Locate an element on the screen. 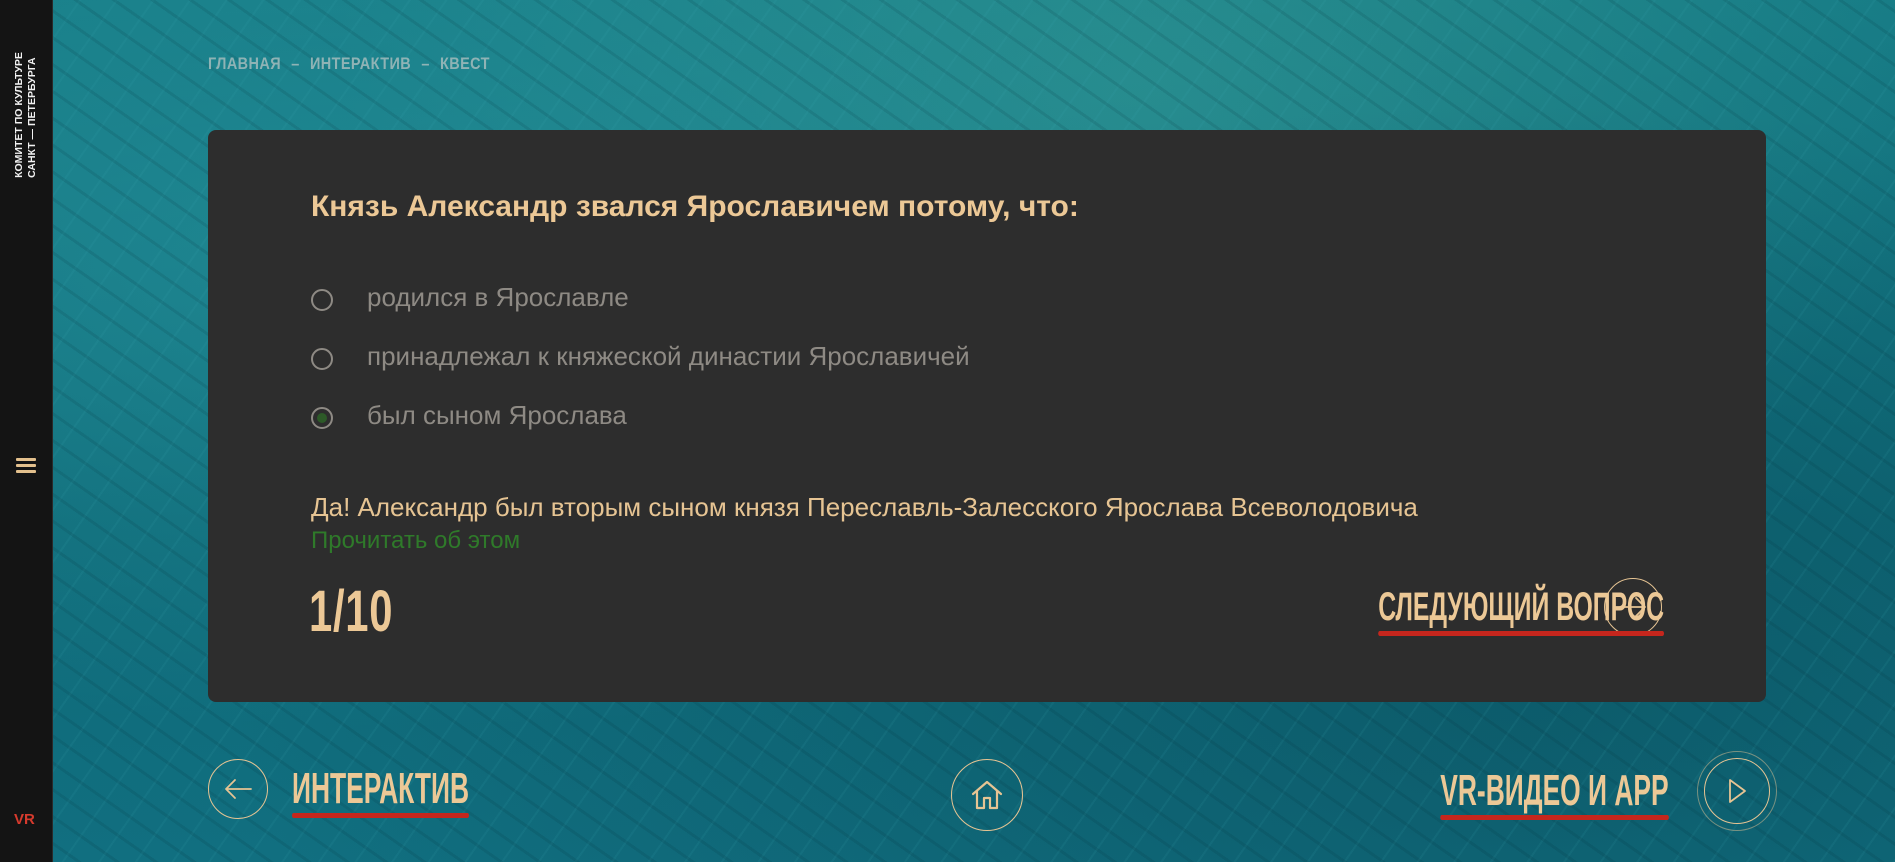 The width and height of the screenshot is (1895, 862). next-question-control: СЛЕДУЮЩИЙ ВОПРОС is located at coordinates (1434, 607).